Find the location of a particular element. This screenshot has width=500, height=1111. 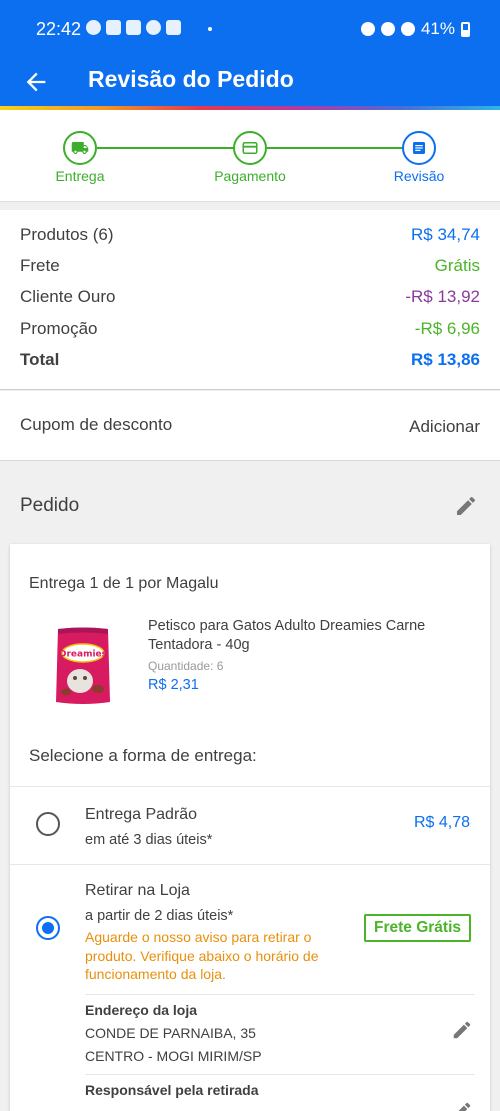

product-image: Dreamies is located at coordinates (83, 665).